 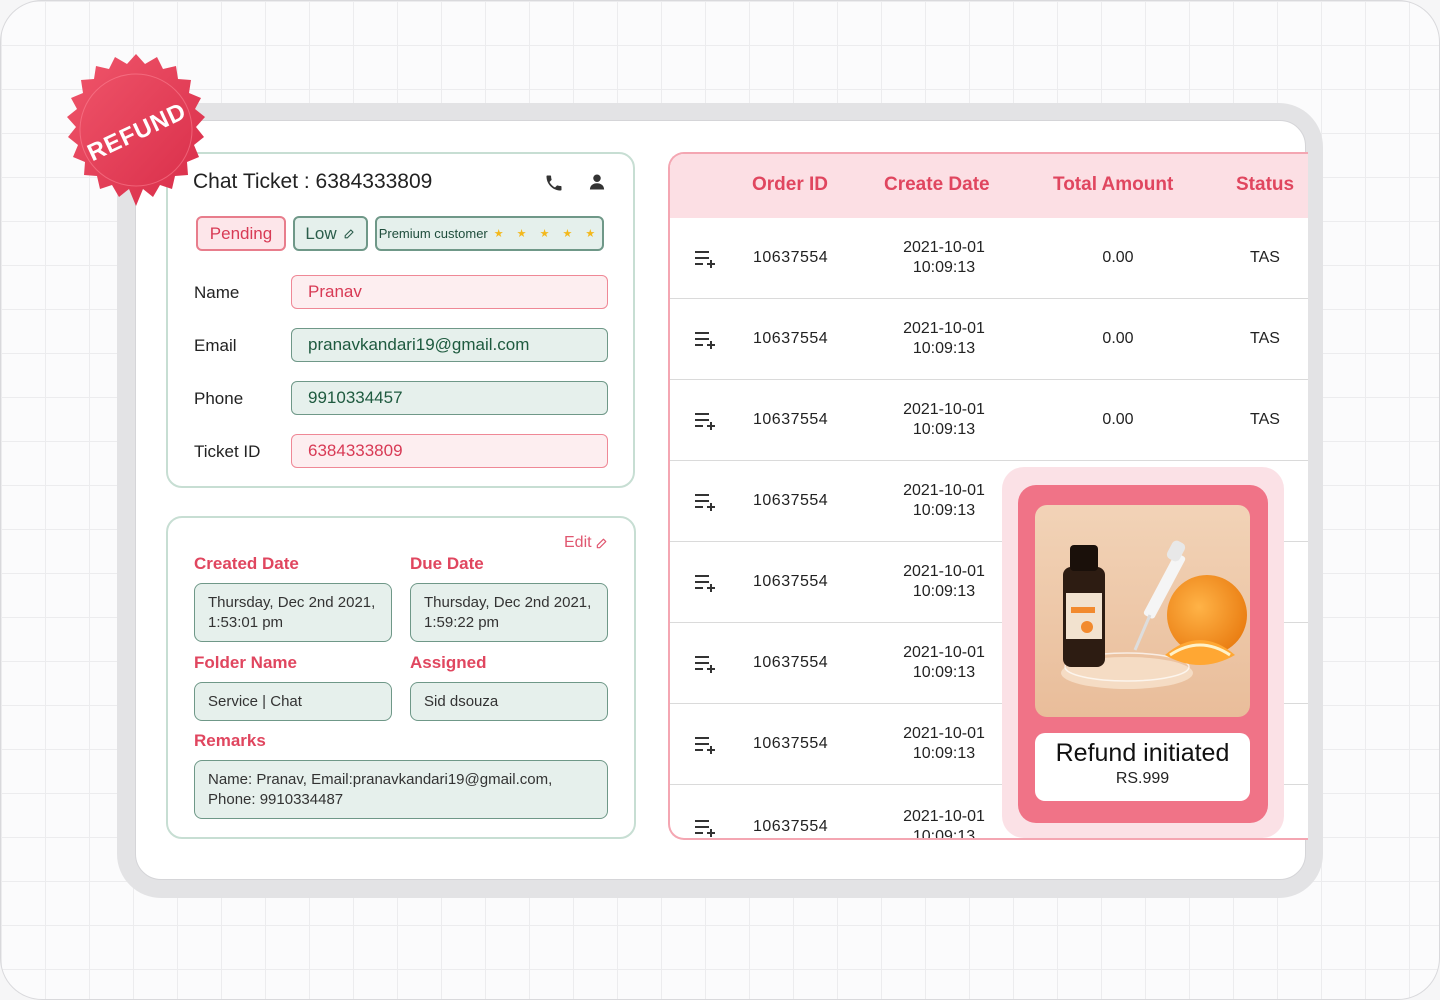 I want to click on ticket-id-label: Ticket ID, so click(x=227, y=451).